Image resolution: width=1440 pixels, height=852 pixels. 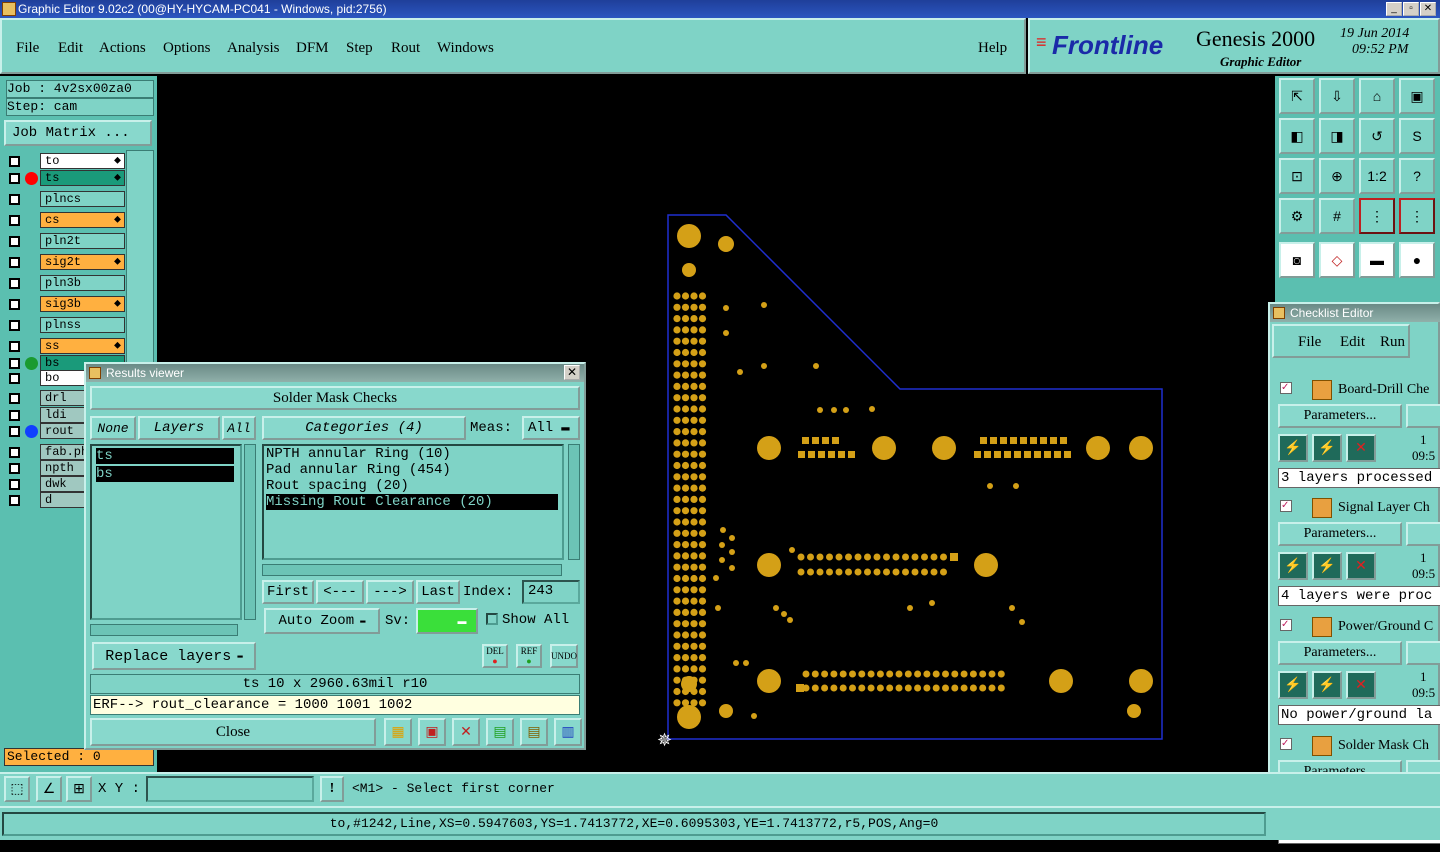 I want to click on layer-name: plncs, so click(x=82, y=199).